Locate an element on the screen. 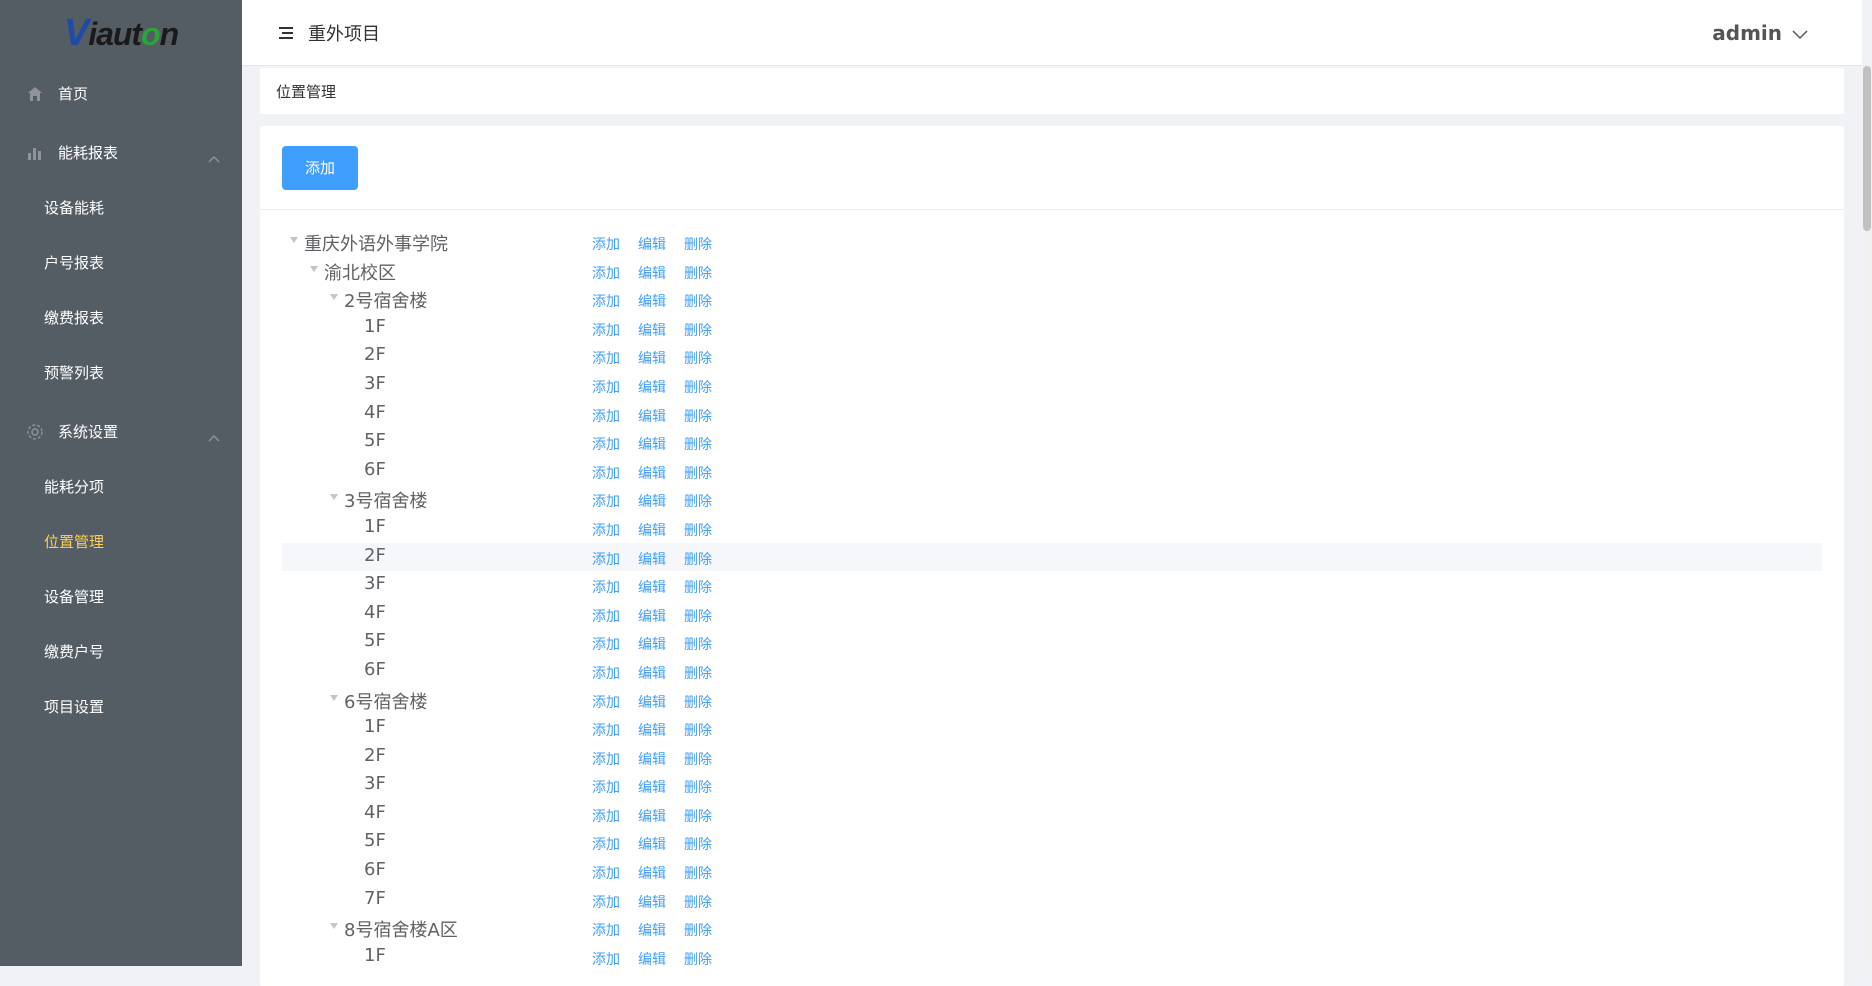  sidebar-item-device-management: 设备管理 is located at coordinates (121, 596).